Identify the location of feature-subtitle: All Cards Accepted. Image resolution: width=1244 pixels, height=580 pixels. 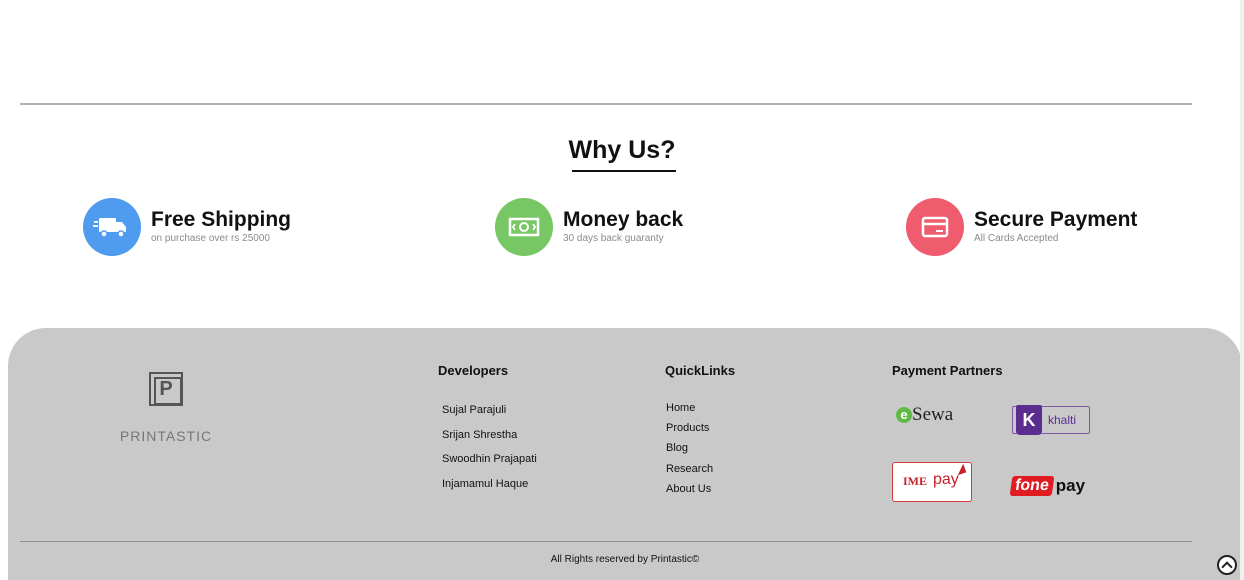
(1016, 238).